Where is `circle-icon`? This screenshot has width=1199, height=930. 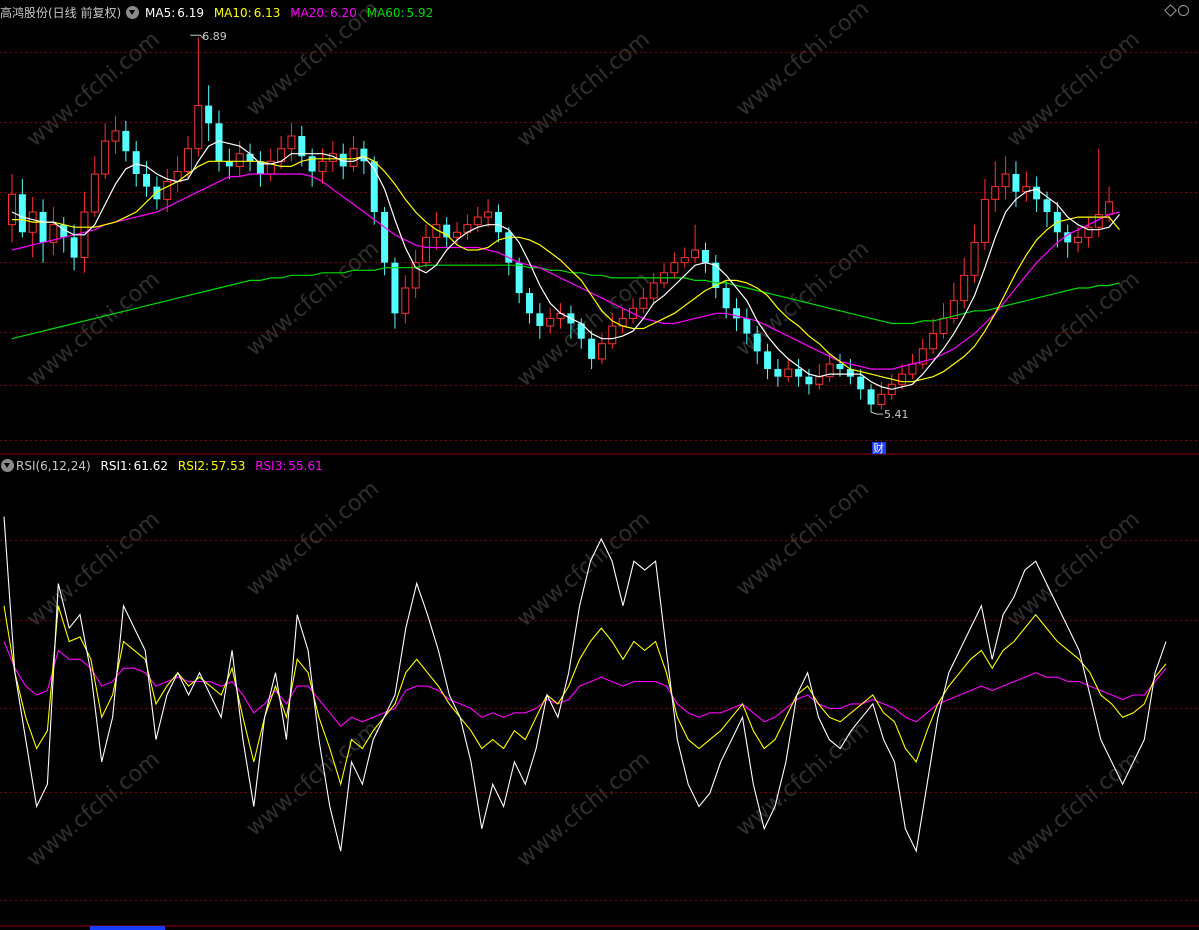
circle-icon is located at coordinates (1183, 10).